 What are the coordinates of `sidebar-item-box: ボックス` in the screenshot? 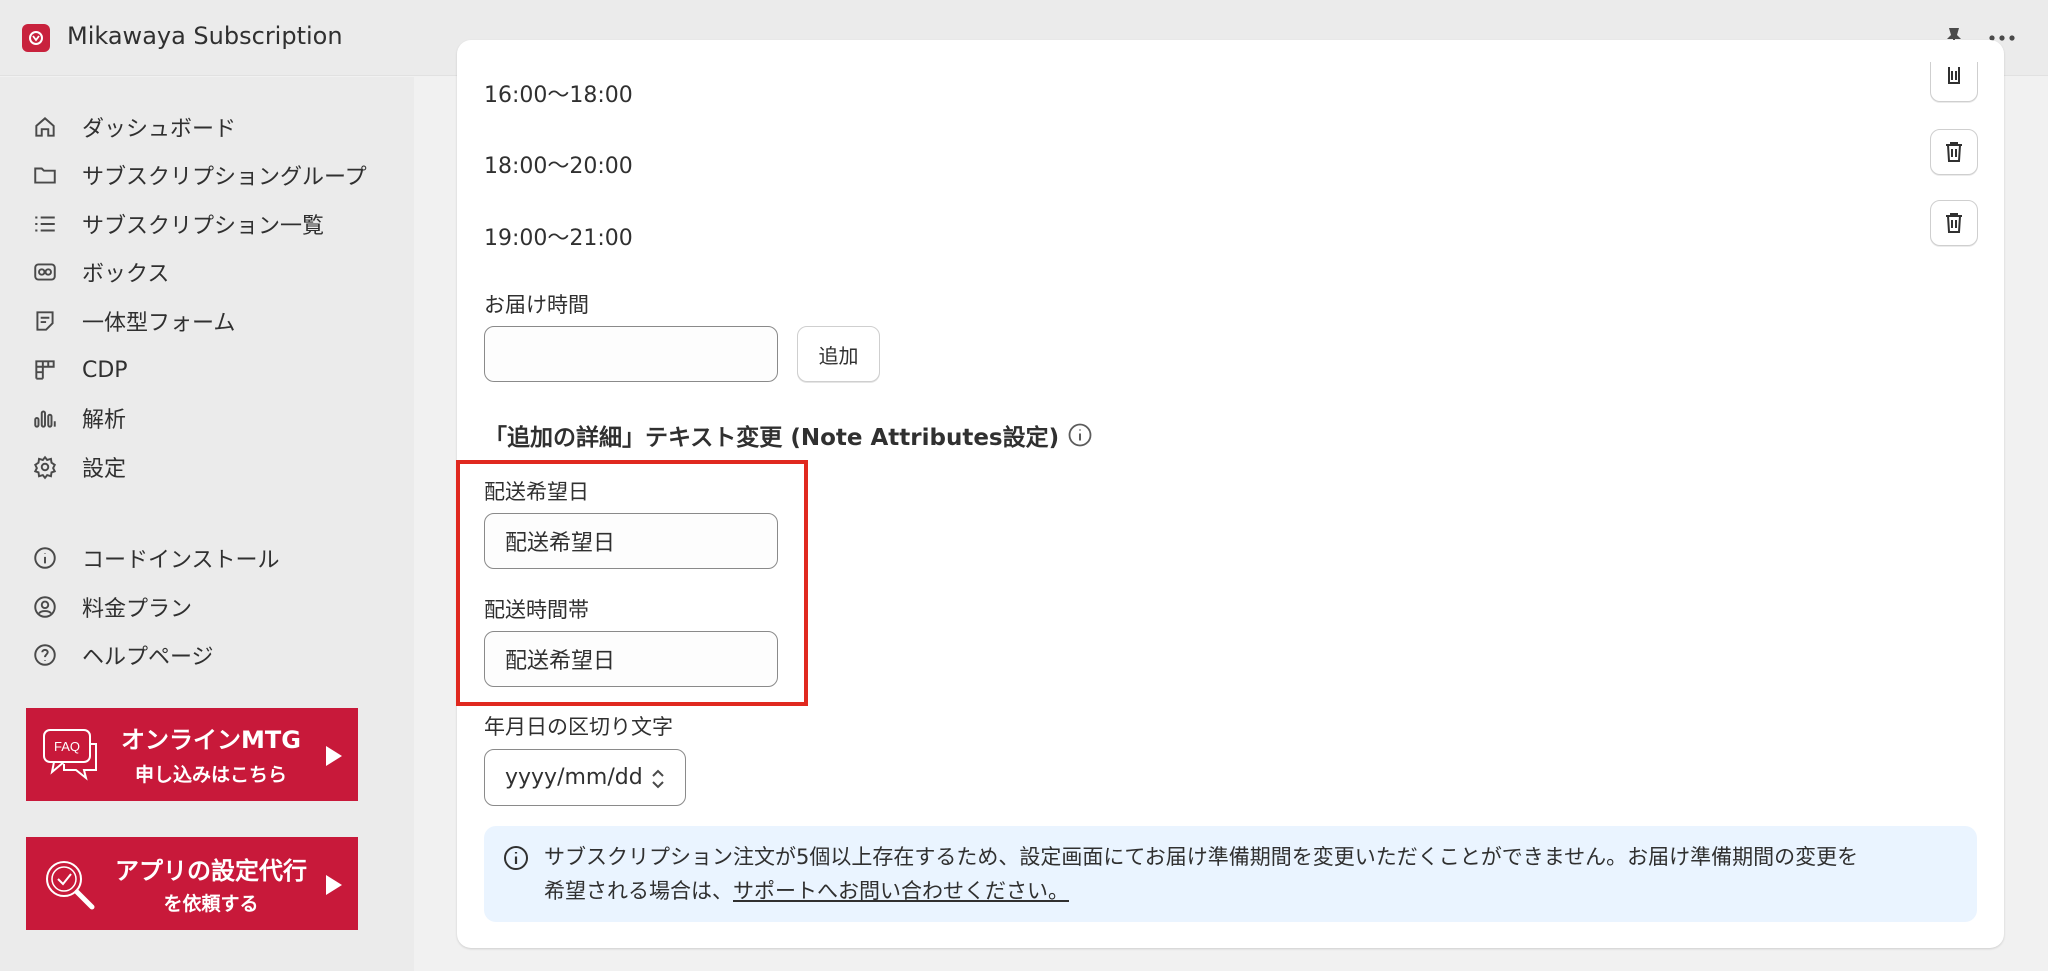 It's located at (215, 272).